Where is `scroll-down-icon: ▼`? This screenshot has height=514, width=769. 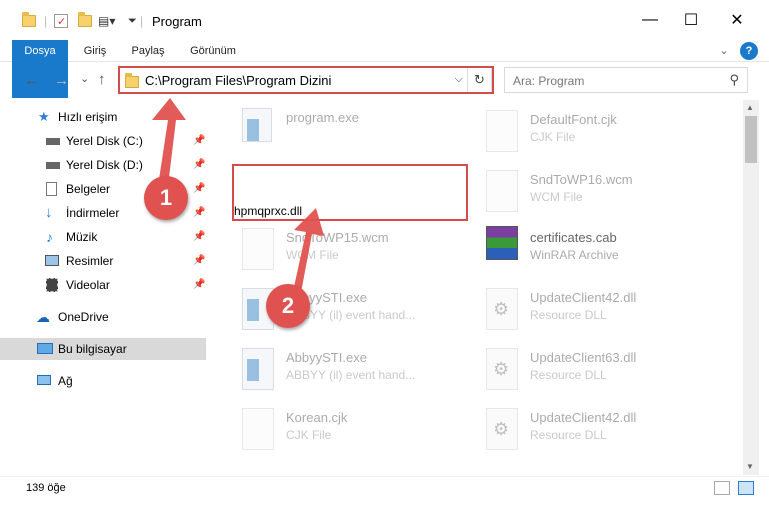 scroll-down-icon: ▼ is located at coordinates (750, 466).